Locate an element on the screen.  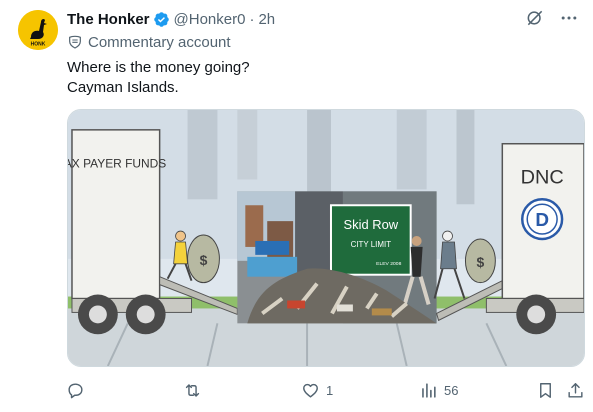
money-bag-left-symbol: $ is located at coordinates (204, 260).